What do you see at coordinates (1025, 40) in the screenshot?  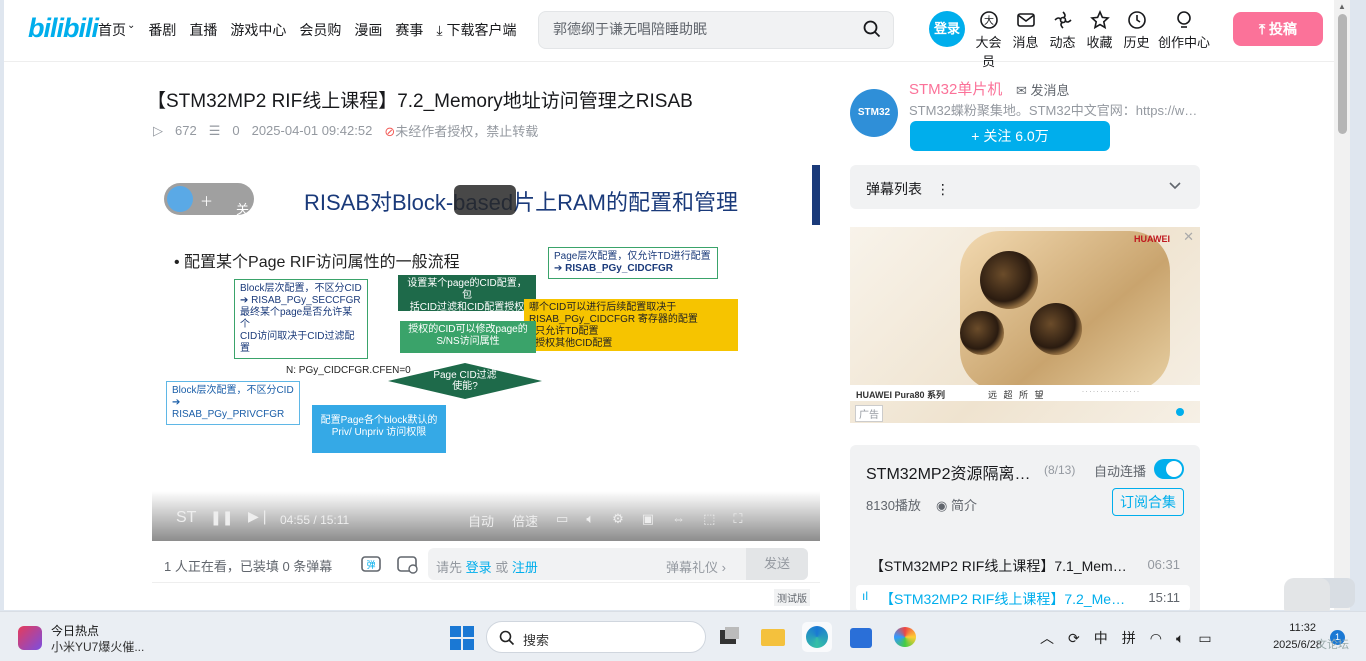 I see `message-button: 消息` at bounding box center [1025, 40].